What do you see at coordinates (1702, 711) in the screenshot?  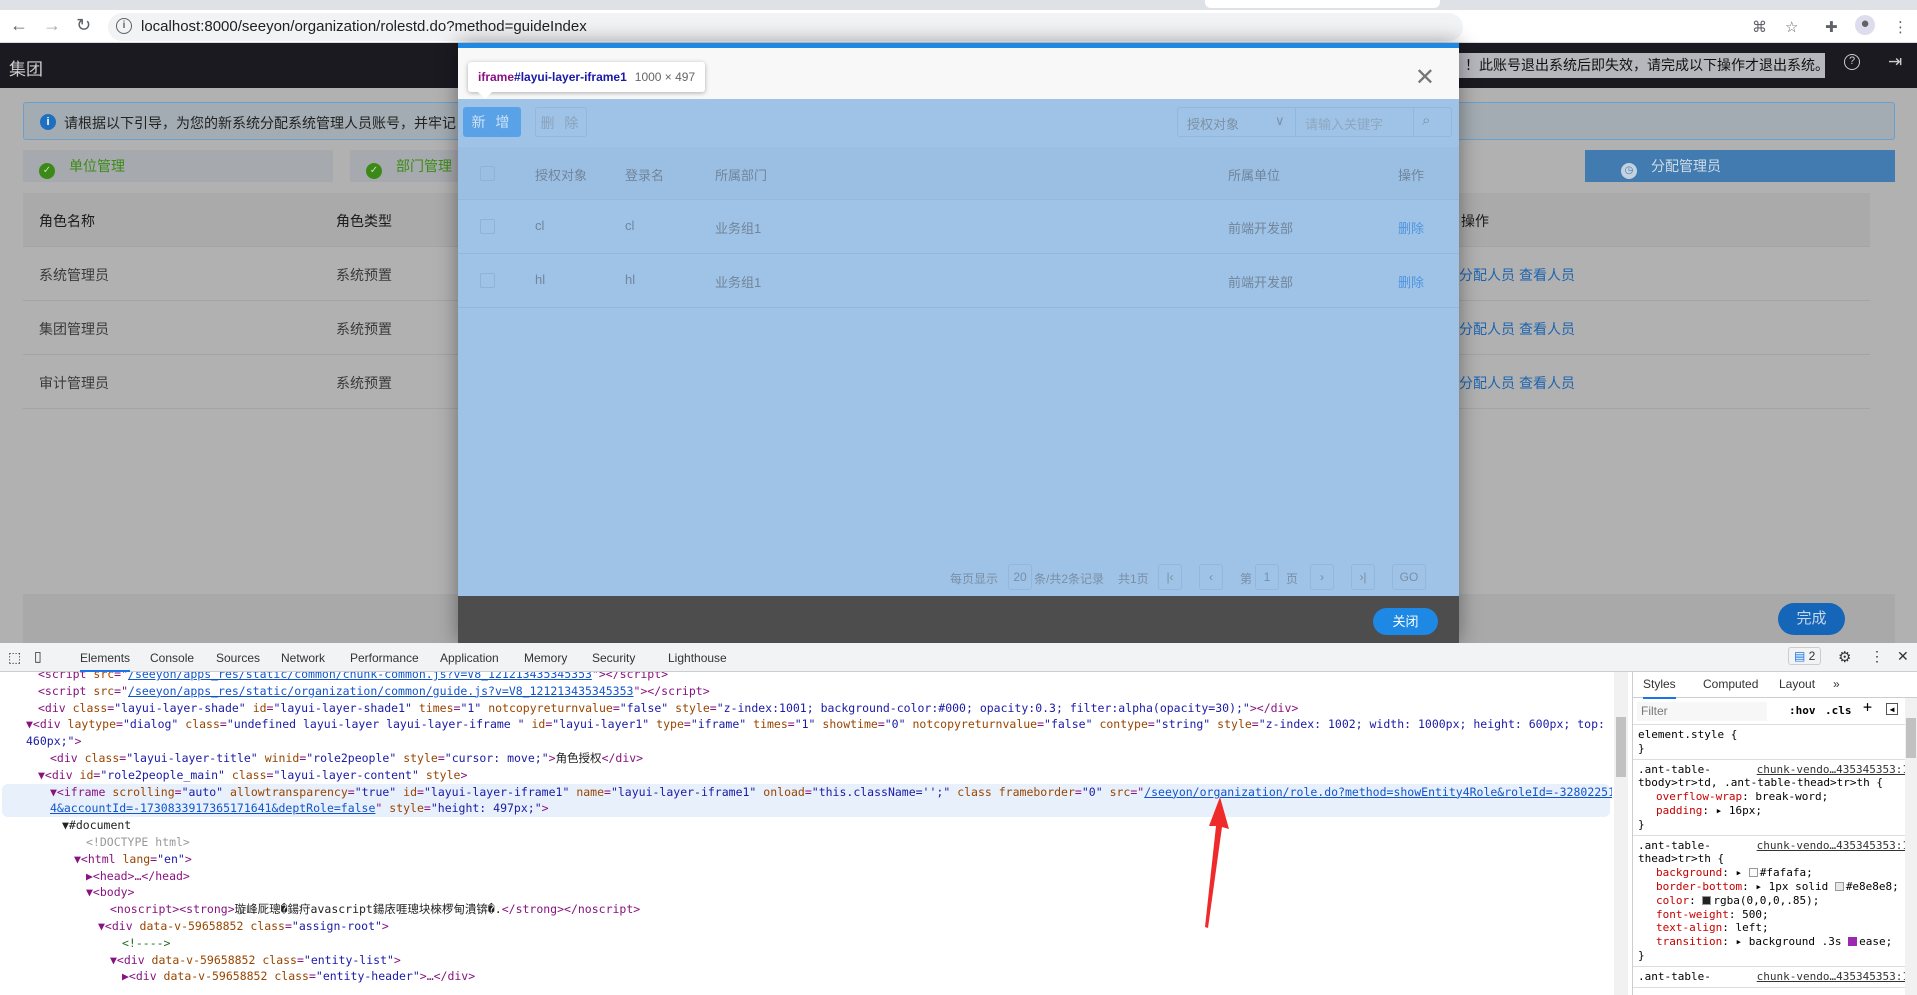 I see `styles-filter-input: Filter` at bounding box center [1702, 711].